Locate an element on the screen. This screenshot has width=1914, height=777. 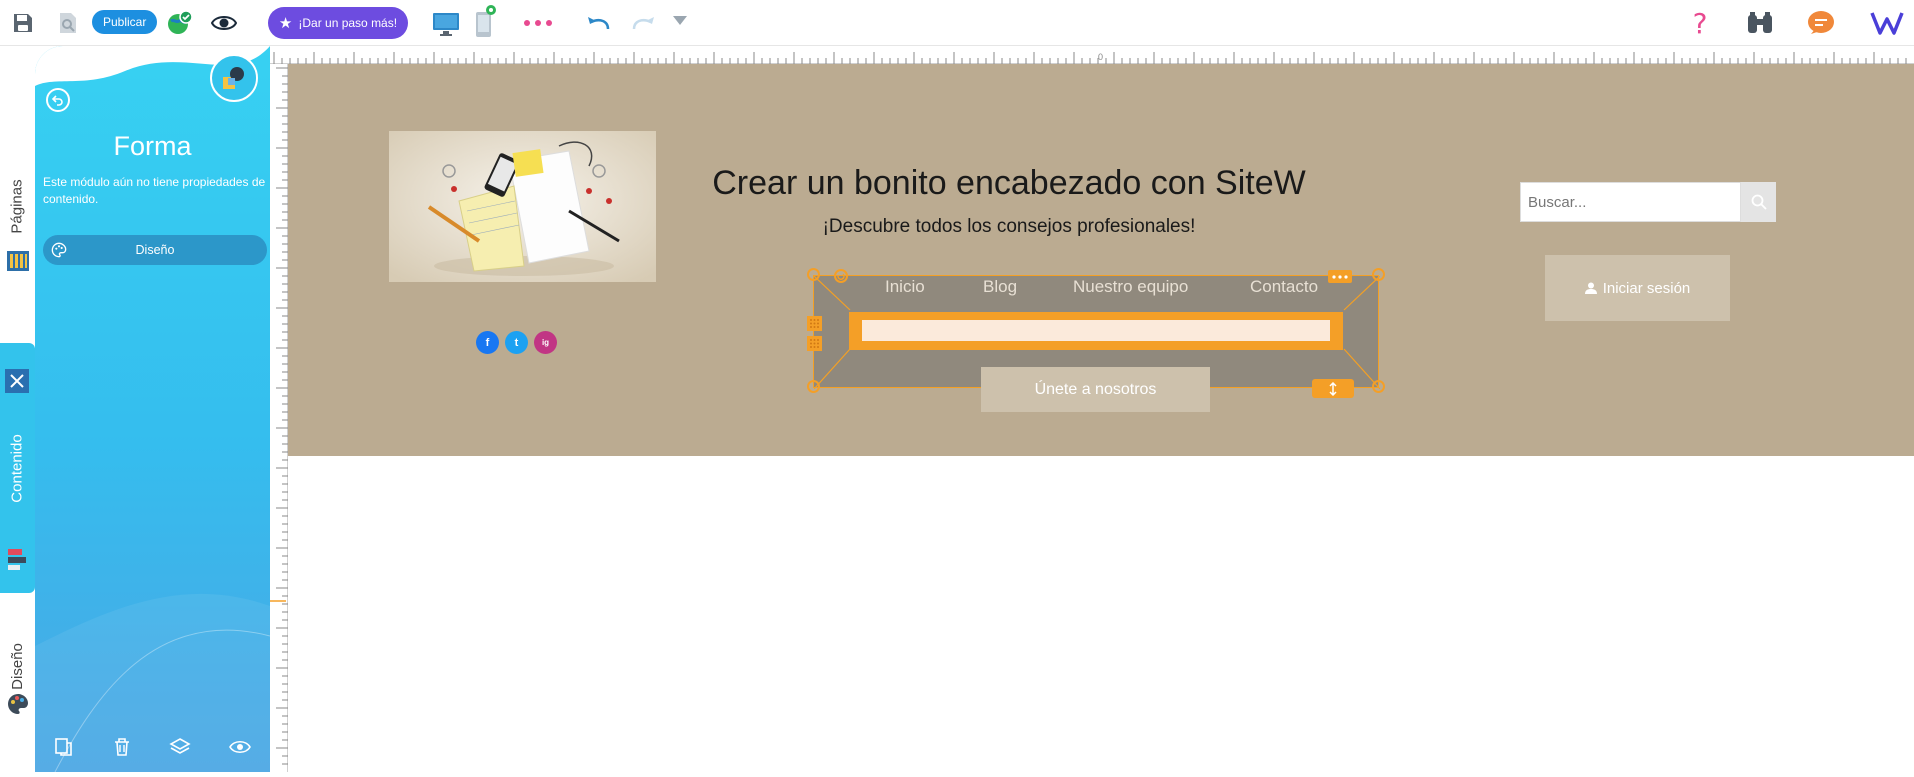
site-title: Crear un bonito encabezado con SiteW is located at coordinates (1009, 183).